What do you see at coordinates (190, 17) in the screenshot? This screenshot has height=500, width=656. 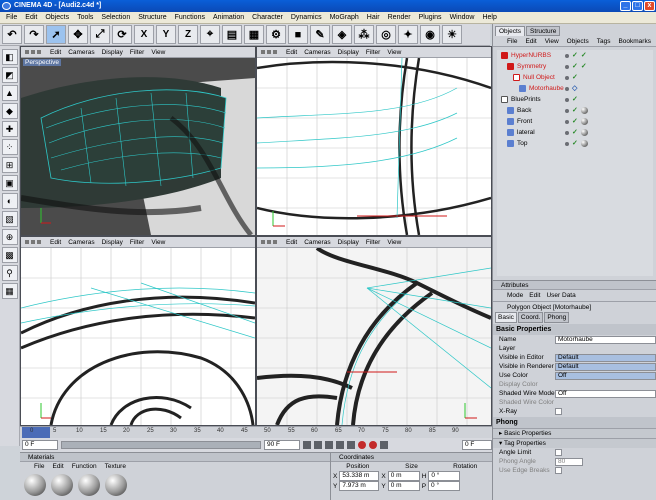 I see `menu-functions: Functions` at bounding box center [190, 17].